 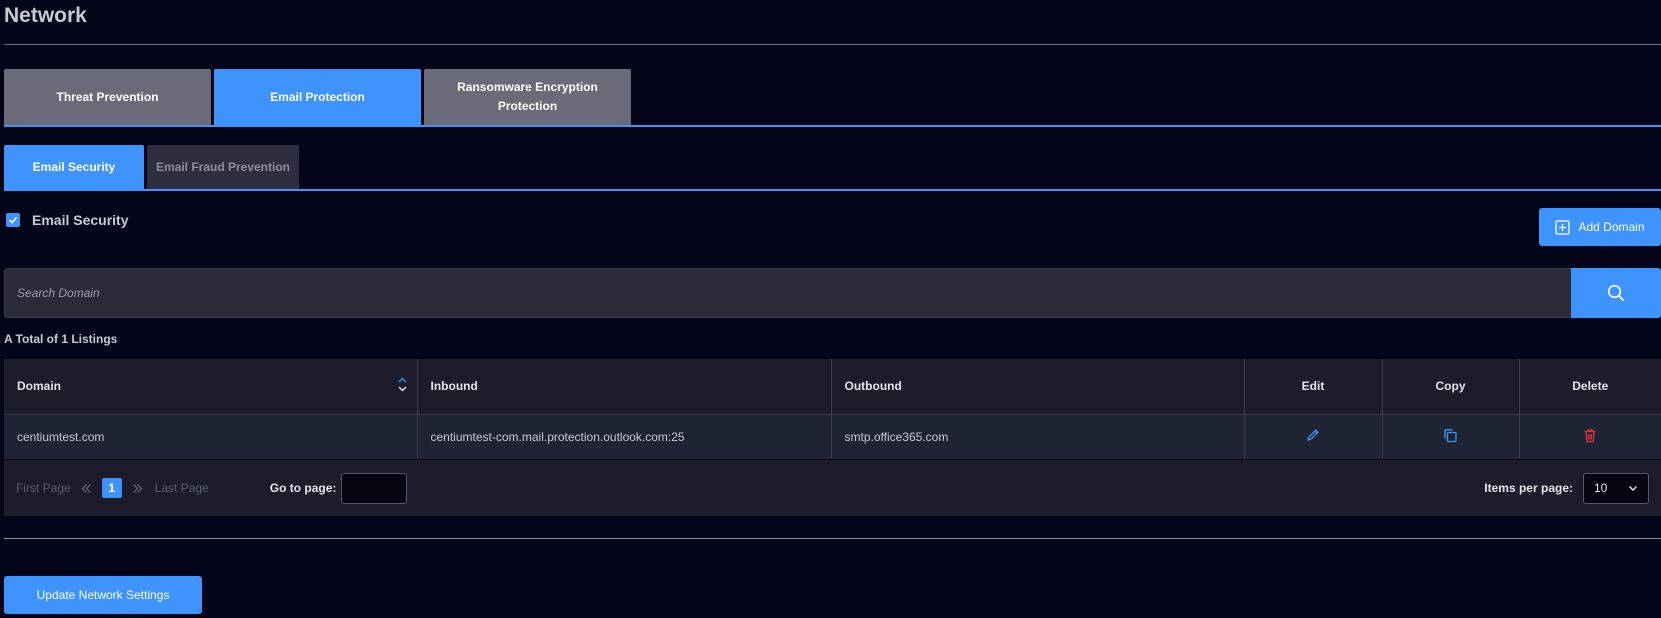 I want to click on table-header-row: Domain Inbound Outbound Edit Copy Delete, so click(x=832, y=386).